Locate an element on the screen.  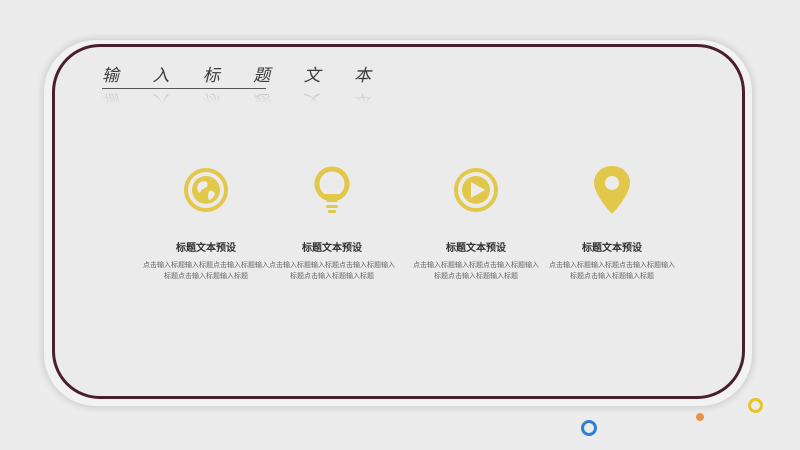
slide-title: 输 入 标 题 文 本 is located at coordinates (243, 76).